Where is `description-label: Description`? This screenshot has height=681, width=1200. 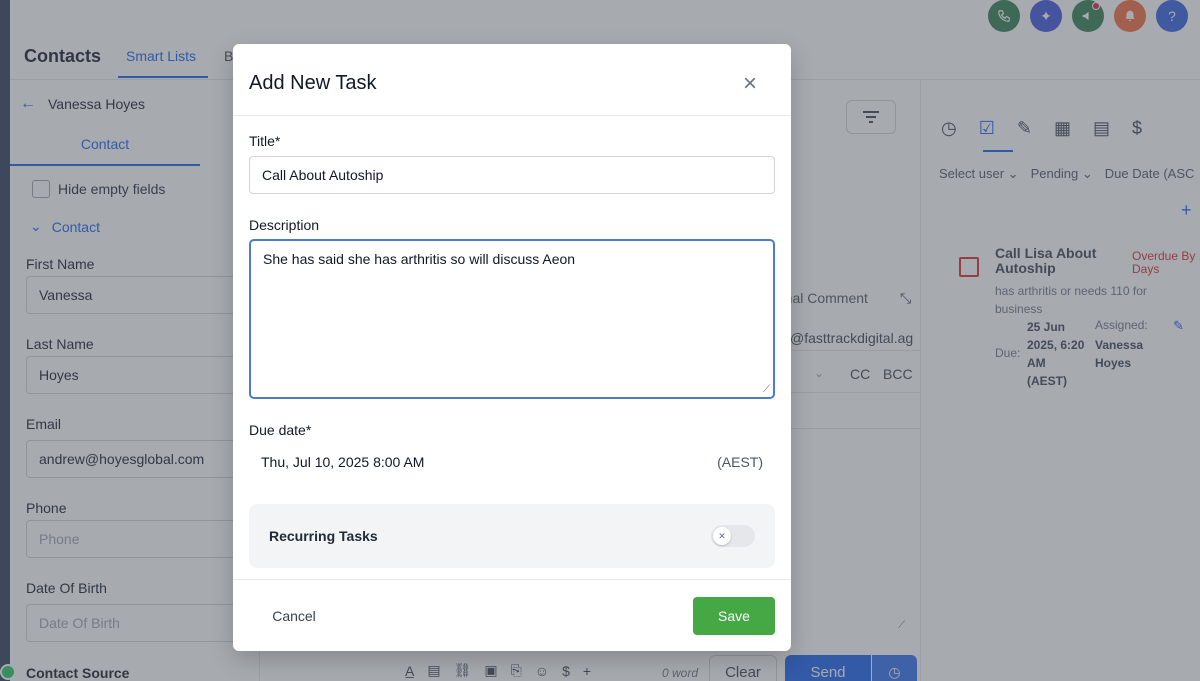 description-label: Description is located at coordinates (284, 225).